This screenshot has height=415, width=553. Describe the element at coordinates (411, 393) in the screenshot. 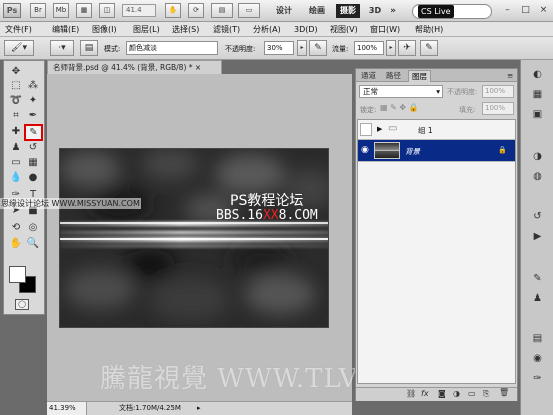

I see `link-layers-icon: ⛓` at that location.